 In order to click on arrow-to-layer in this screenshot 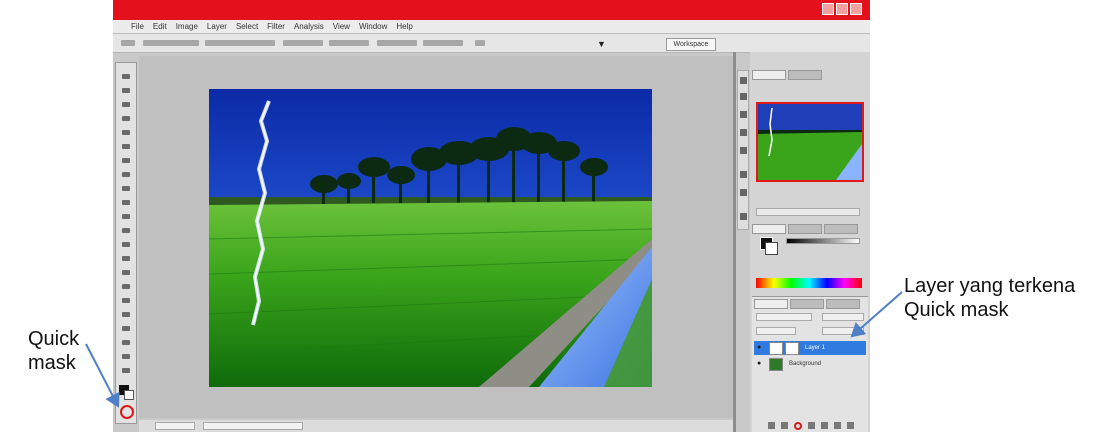, I will do `click(876, 314)`.